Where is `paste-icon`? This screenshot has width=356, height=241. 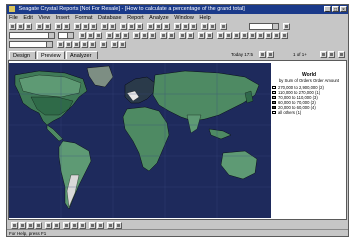 paste-icon is located at coordinates (93, 26).